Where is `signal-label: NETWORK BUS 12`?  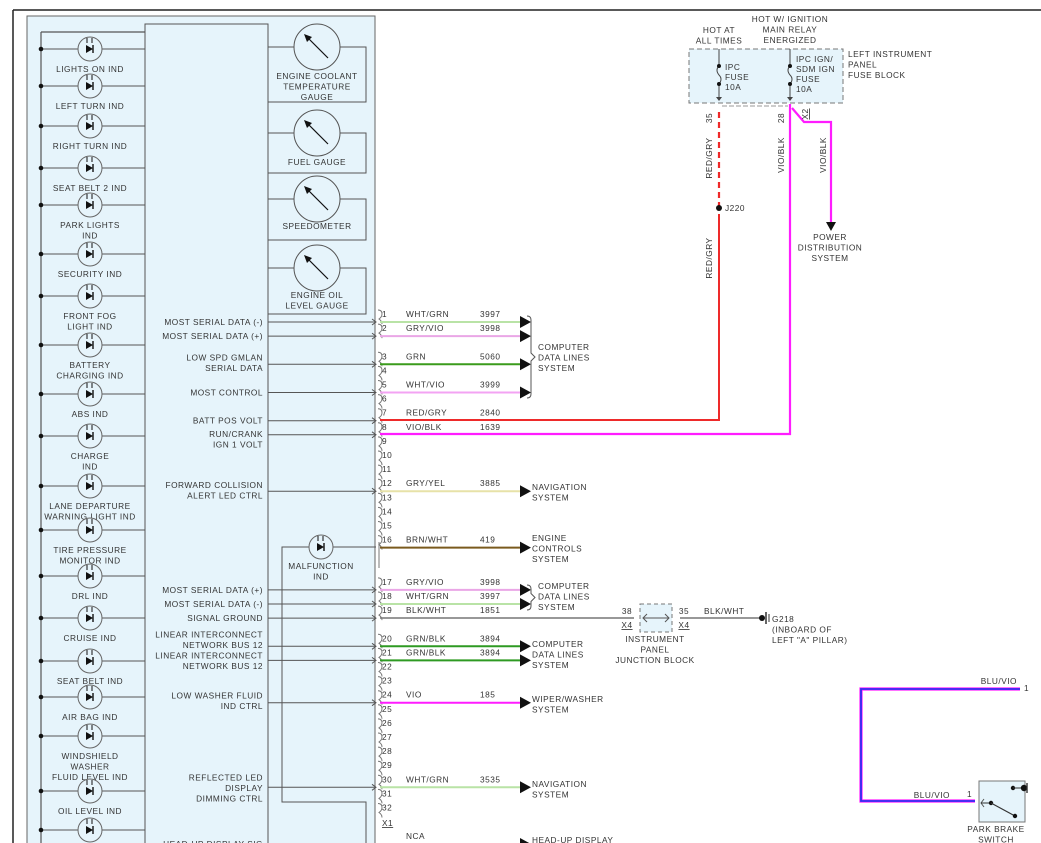 signal-label: NETWORK BUS 12 is located at coordinates (223, 645).